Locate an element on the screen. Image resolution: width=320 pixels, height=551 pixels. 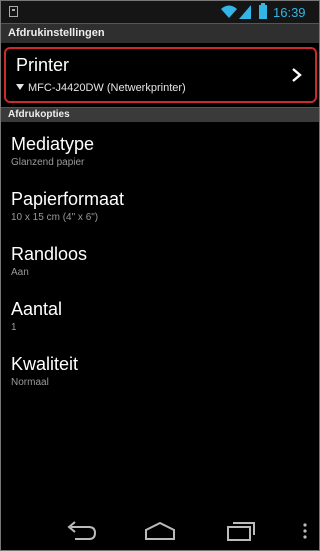
section-header-print-settings: Afdrukinstellingen is located at coordinates (160, 33).